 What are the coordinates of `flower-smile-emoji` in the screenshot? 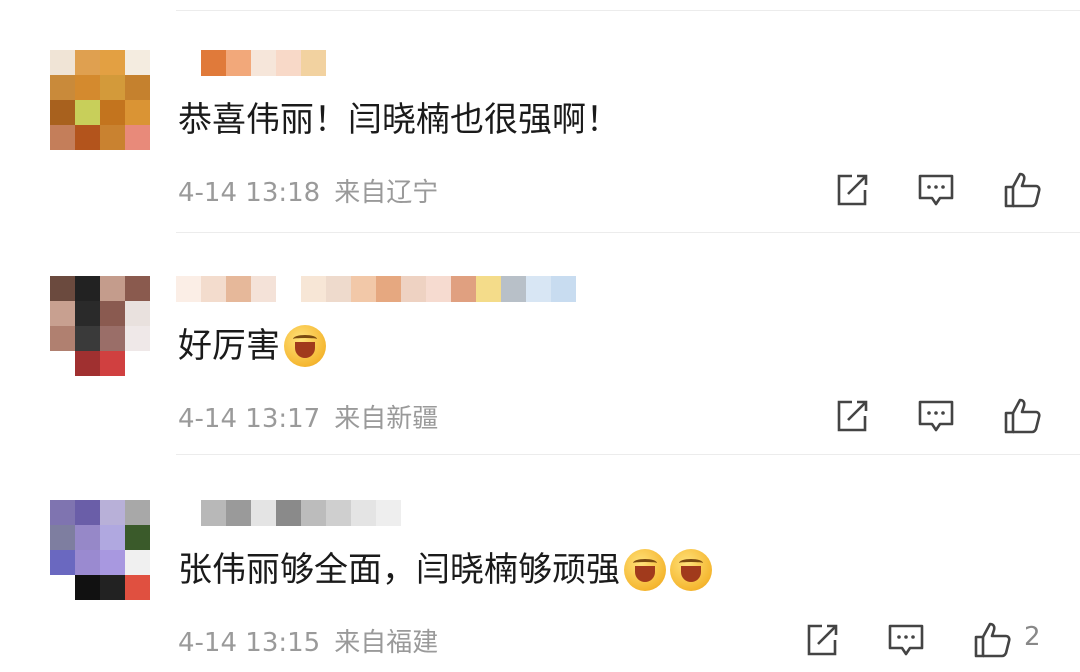 It's located at (305, 346).